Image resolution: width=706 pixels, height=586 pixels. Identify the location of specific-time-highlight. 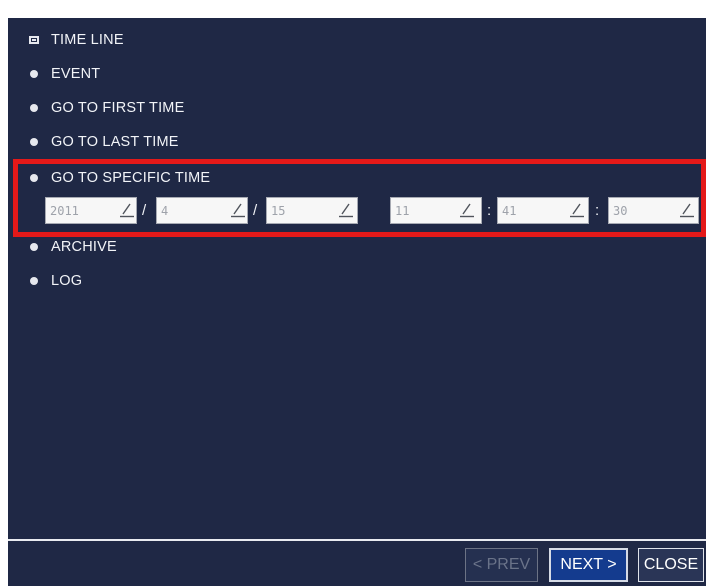
(359, 198).